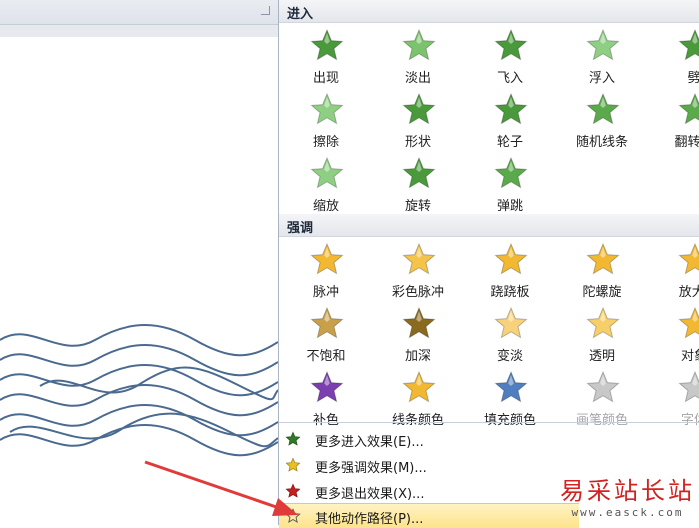 The height and width of the screenshot is (528, 699). I want to click on emphasis-effect-label: 变淡, so click(510, 354).